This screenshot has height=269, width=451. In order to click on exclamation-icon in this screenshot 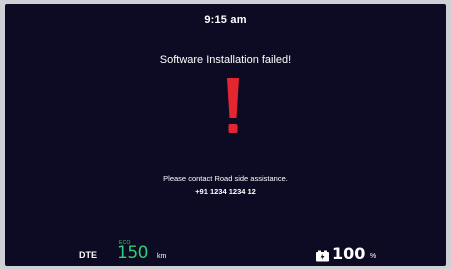, I will do `click(233, 107)`.